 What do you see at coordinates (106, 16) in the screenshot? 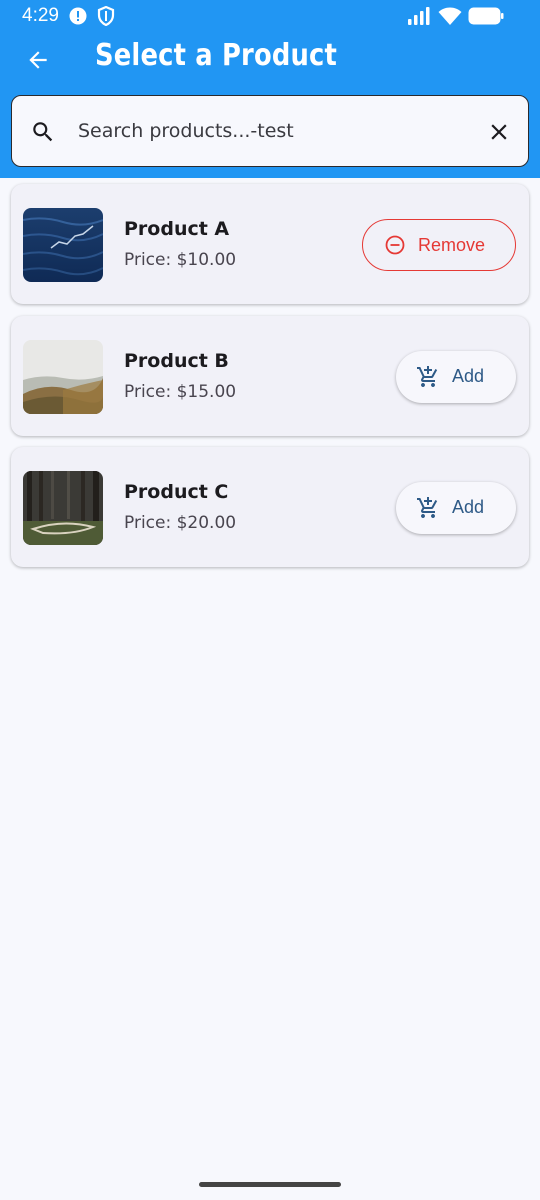
I see `shield-icon` at bounding box center [106, 16].